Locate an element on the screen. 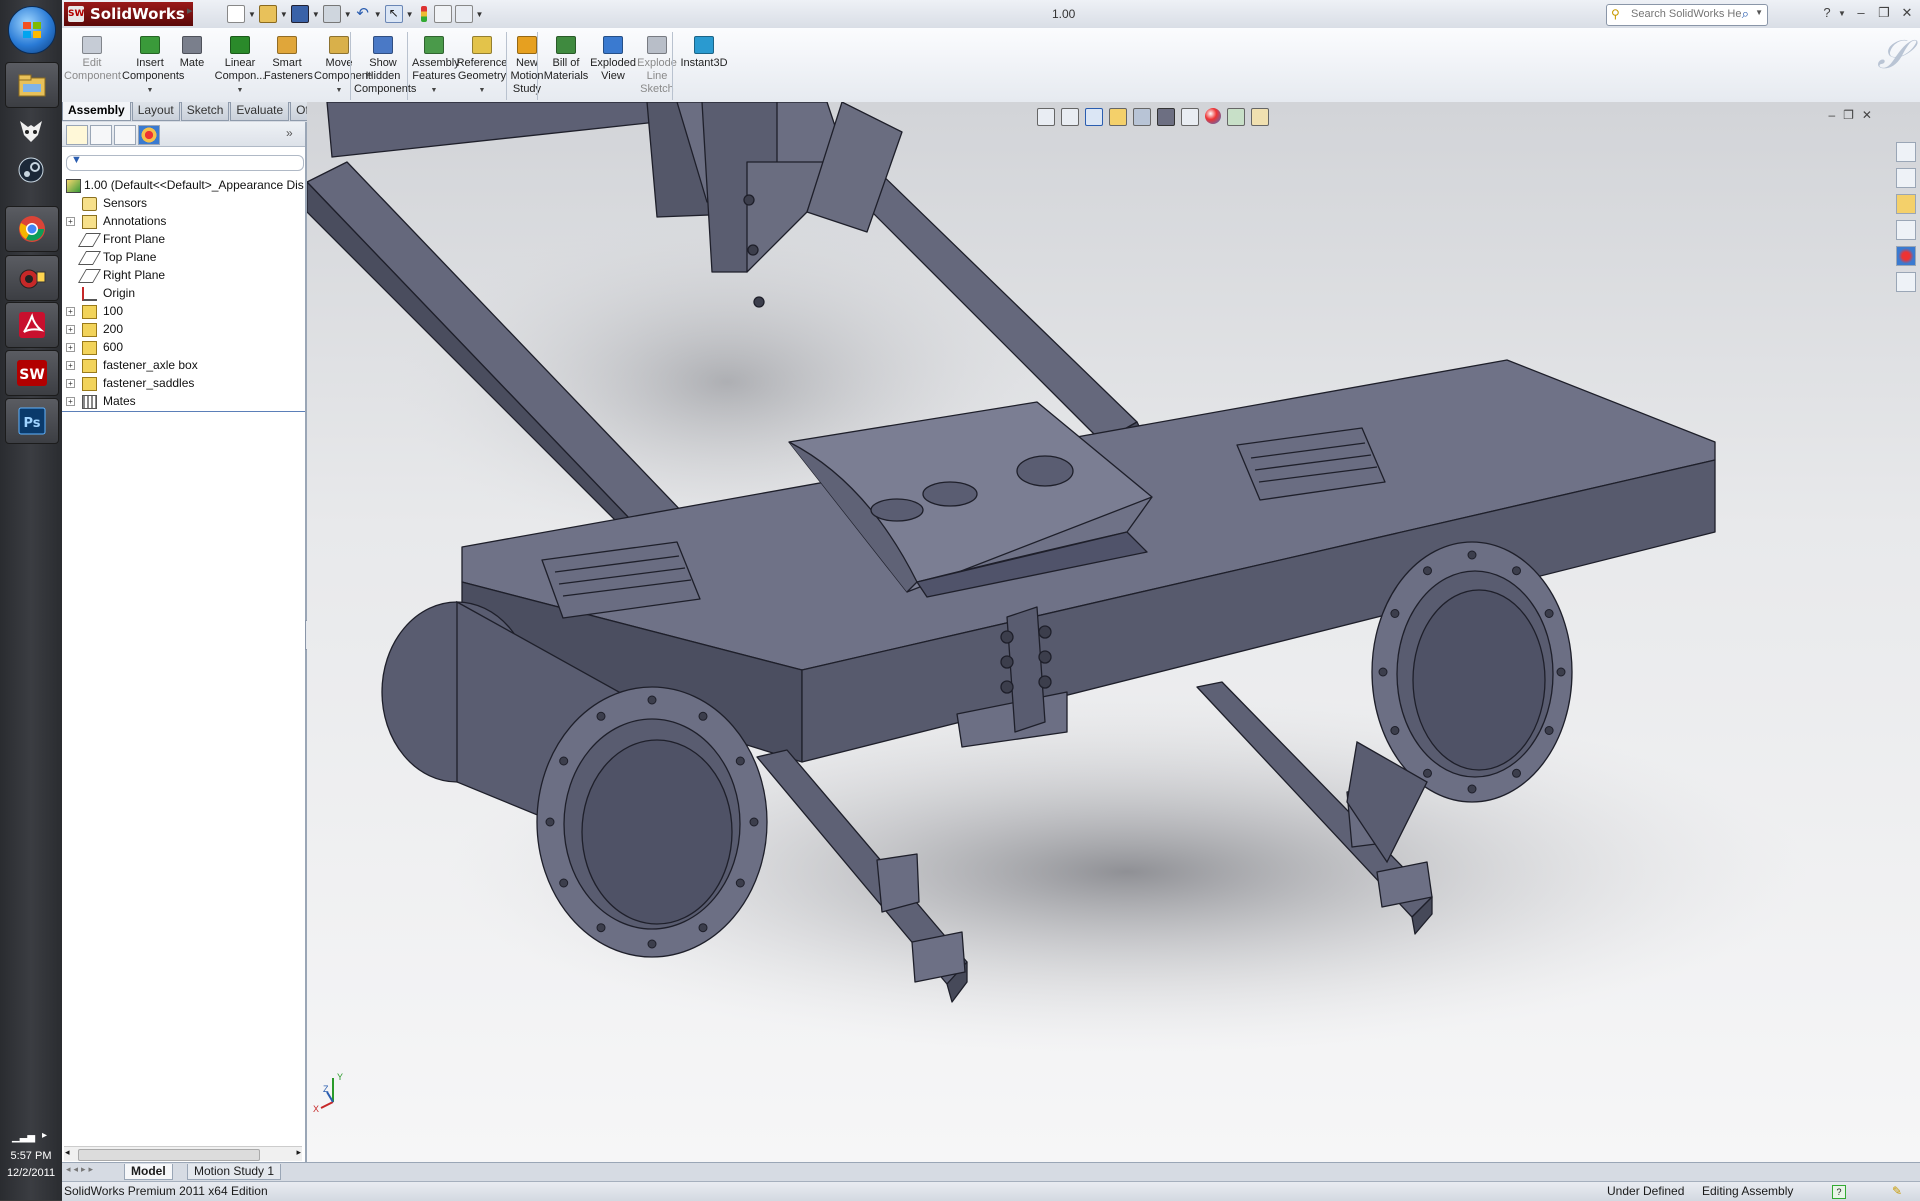 Image resolution: width=1920 pixels, height=1201 pixels. tree-node: 1.00 (Default<<Default>_Appearance Dis is located at coordinates (183, 185).